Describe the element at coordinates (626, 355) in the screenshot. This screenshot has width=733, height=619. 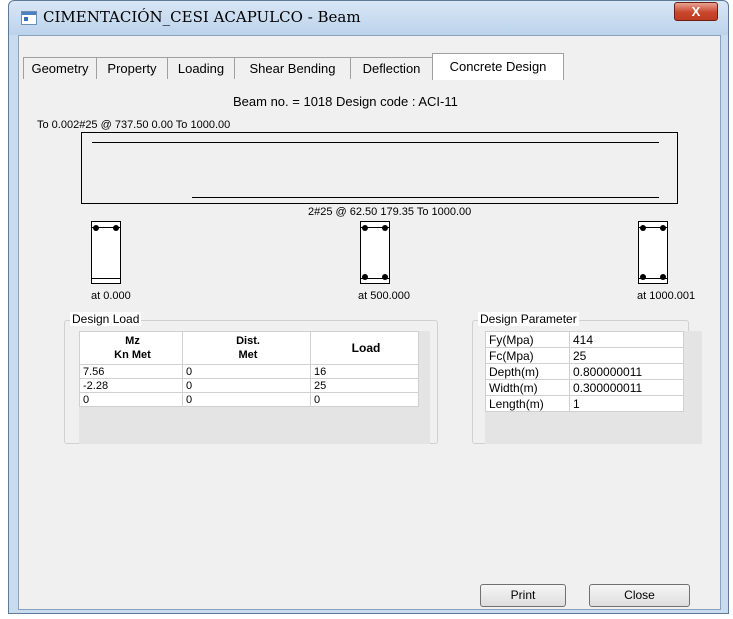
I see `parameter-value: 25` at that location.